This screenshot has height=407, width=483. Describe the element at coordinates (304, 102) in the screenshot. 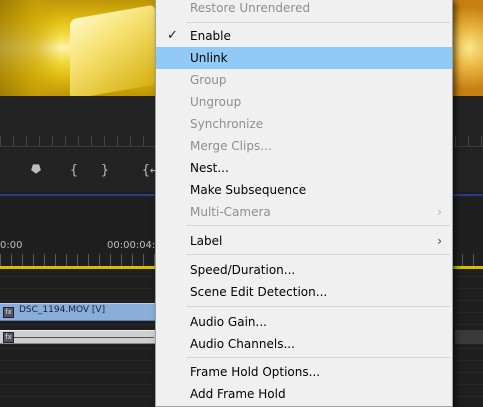

I see `menu-item-ungroup: Ungroup` at that location.